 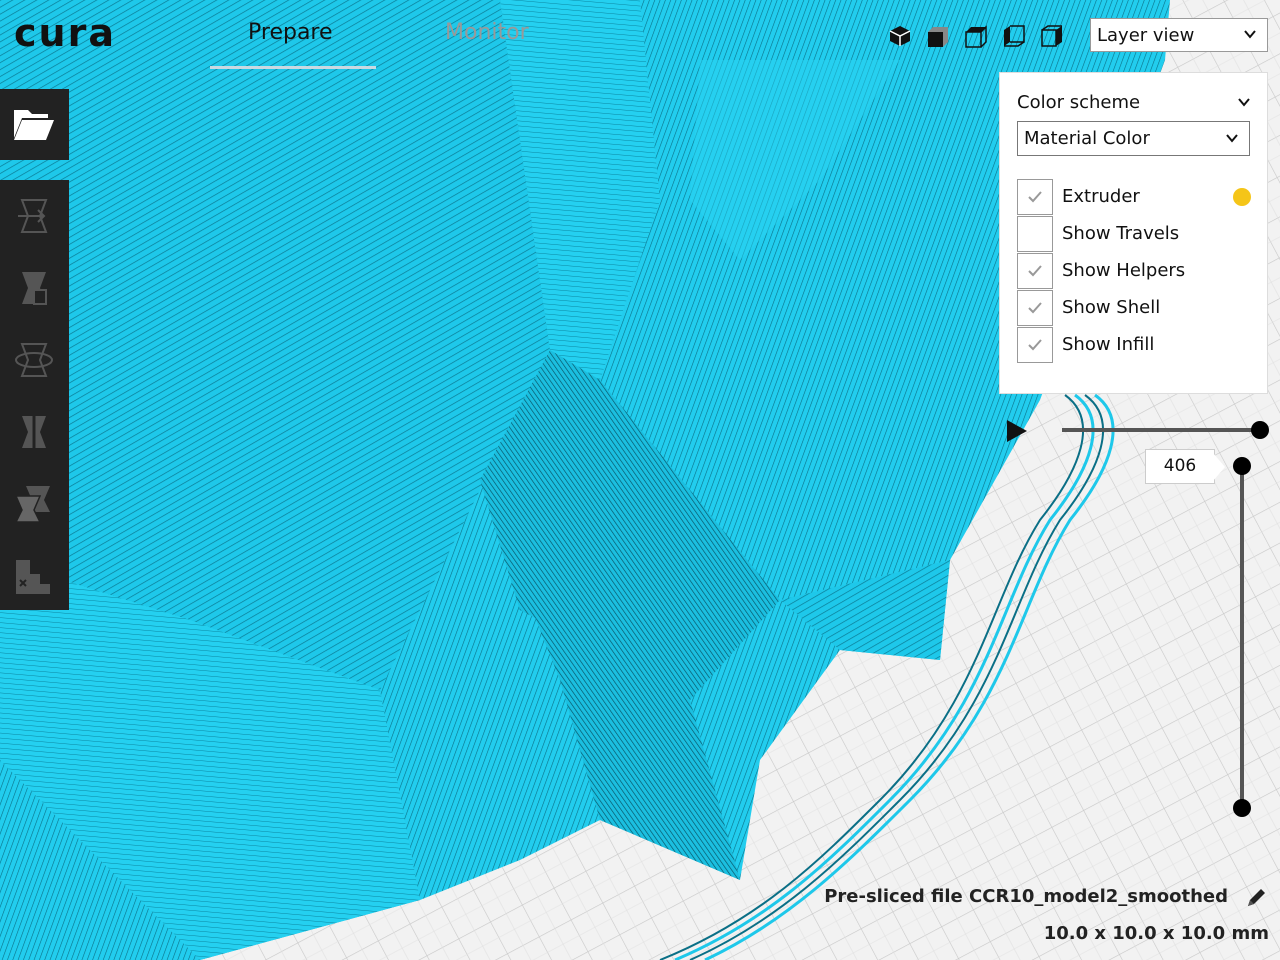 What do you see at coordinates (900, 36) in the screenshot?
I see `3d-view-icon` at bounding box center [900, 36].